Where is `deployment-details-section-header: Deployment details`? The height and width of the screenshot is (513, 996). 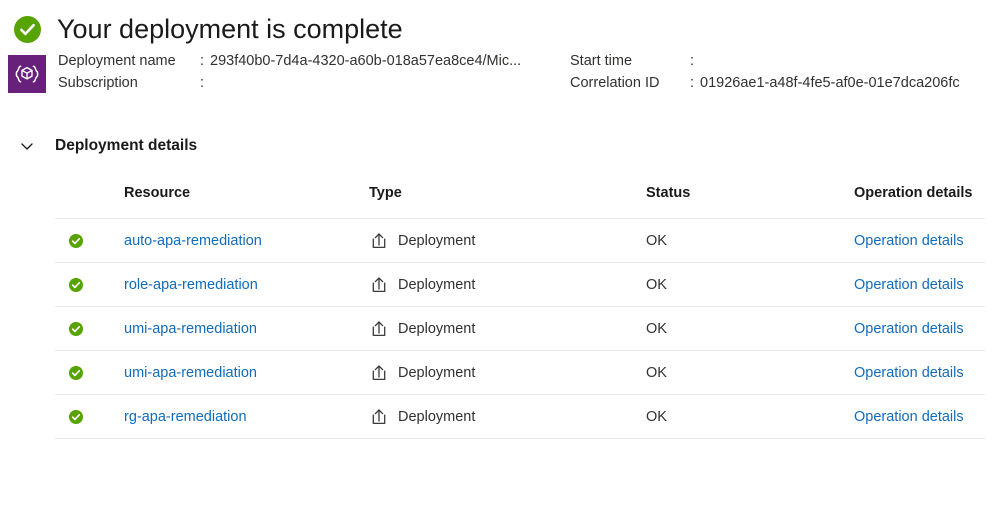 deployment-details-section-header: Deployment details is located at coordinates (506, 146).